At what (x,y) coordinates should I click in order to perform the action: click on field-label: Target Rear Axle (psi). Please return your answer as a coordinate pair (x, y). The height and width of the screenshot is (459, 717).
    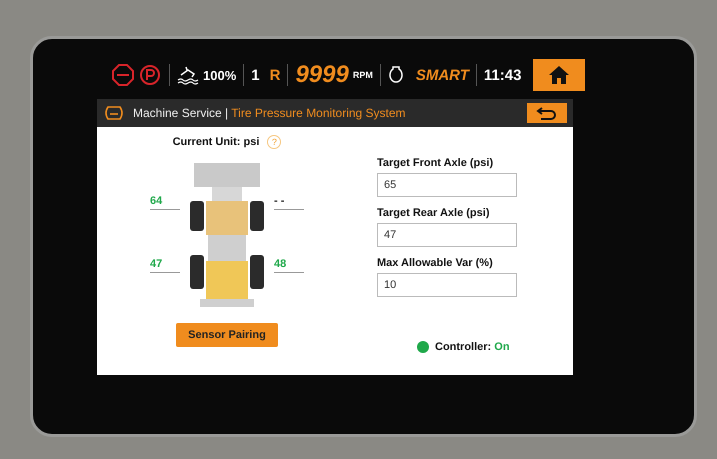
    Looking at the image, I should click on (433, 213).